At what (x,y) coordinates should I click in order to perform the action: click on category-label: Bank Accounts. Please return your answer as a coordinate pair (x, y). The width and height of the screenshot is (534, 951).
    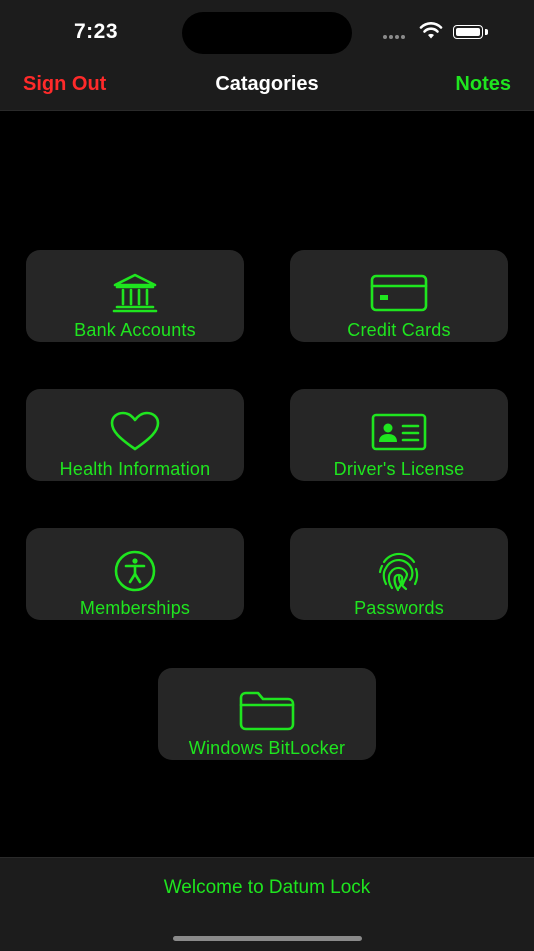
    Looking at the image, I should click on (135, 330).